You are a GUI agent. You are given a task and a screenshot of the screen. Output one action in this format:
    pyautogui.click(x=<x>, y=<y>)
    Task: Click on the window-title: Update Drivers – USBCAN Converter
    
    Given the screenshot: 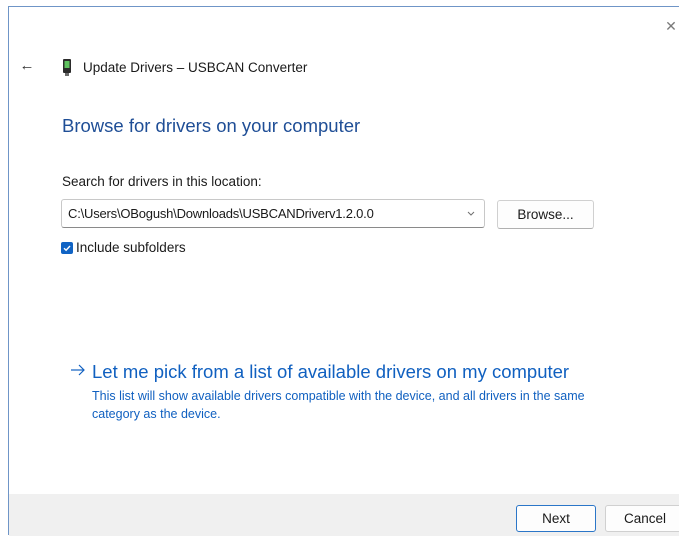 What is the action you would take?
    pyautogui.click(x=195, y=67)
    